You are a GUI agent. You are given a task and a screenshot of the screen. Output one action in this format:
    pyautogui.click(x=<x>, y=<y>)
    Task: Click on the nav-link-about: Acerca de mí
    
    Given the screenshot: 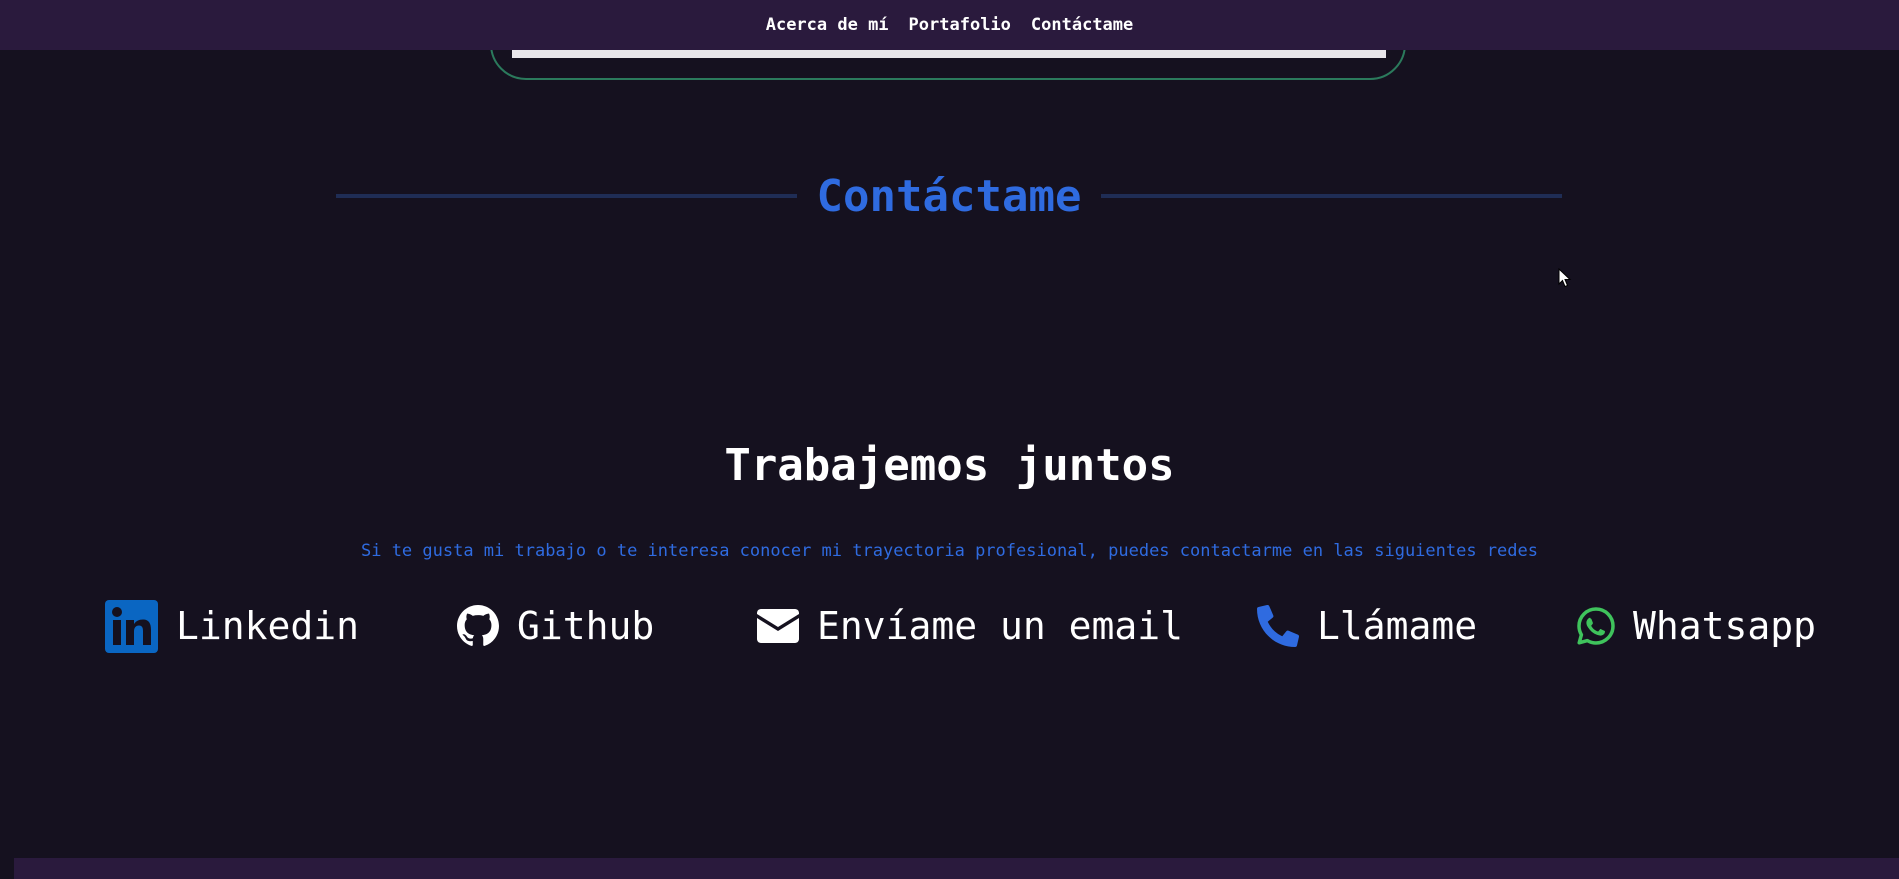 What is the action you would take?
    pyautogui.click(x=827, y=25)
    